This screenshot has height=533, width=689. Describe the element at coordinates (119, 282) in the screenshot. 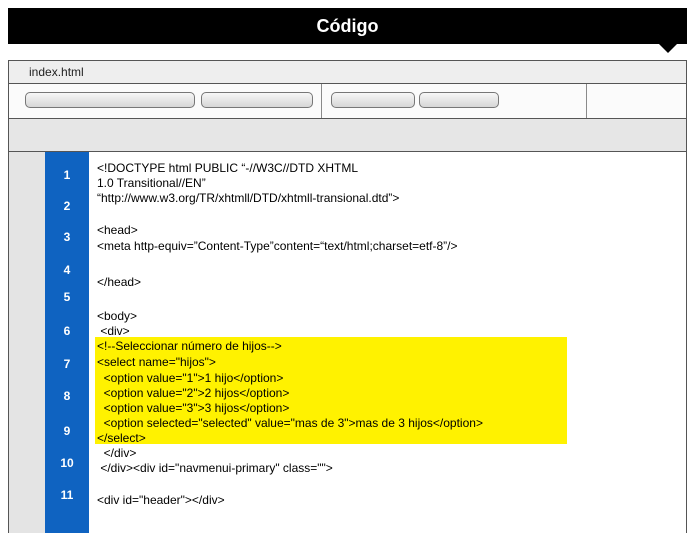

I see `code-line: </head>` at that location.